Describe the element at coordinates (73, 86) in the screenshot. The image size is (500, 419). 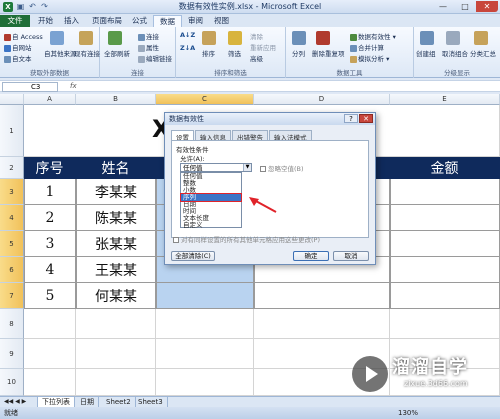
I see `fx-icon: fx` at that location.